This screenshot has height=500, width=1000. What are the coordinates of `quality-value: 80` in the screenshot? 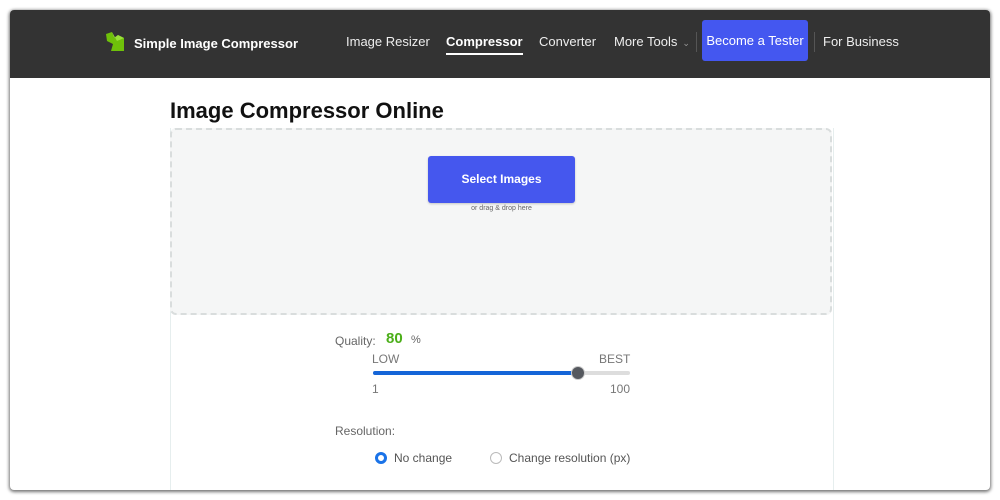 It's located at (394, 338).